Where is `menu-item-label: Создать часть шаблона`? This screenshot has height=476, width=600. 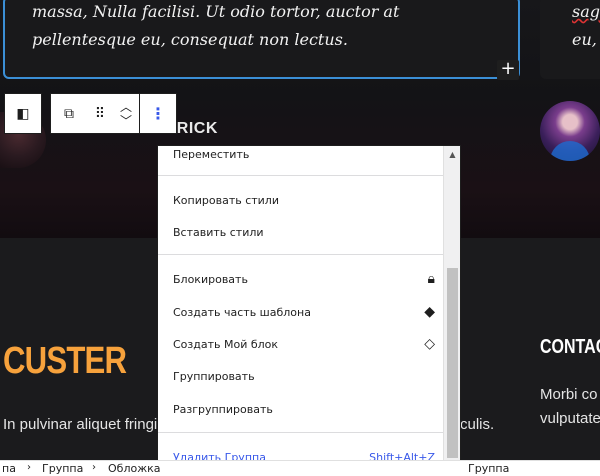 menu-item-label: Создать часть шаблона is located at coordinates (242, 312).